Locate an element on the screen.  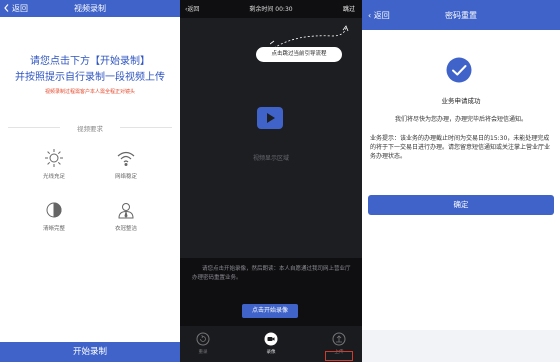
record-button: 录像 is located at coordinates (271, 343).